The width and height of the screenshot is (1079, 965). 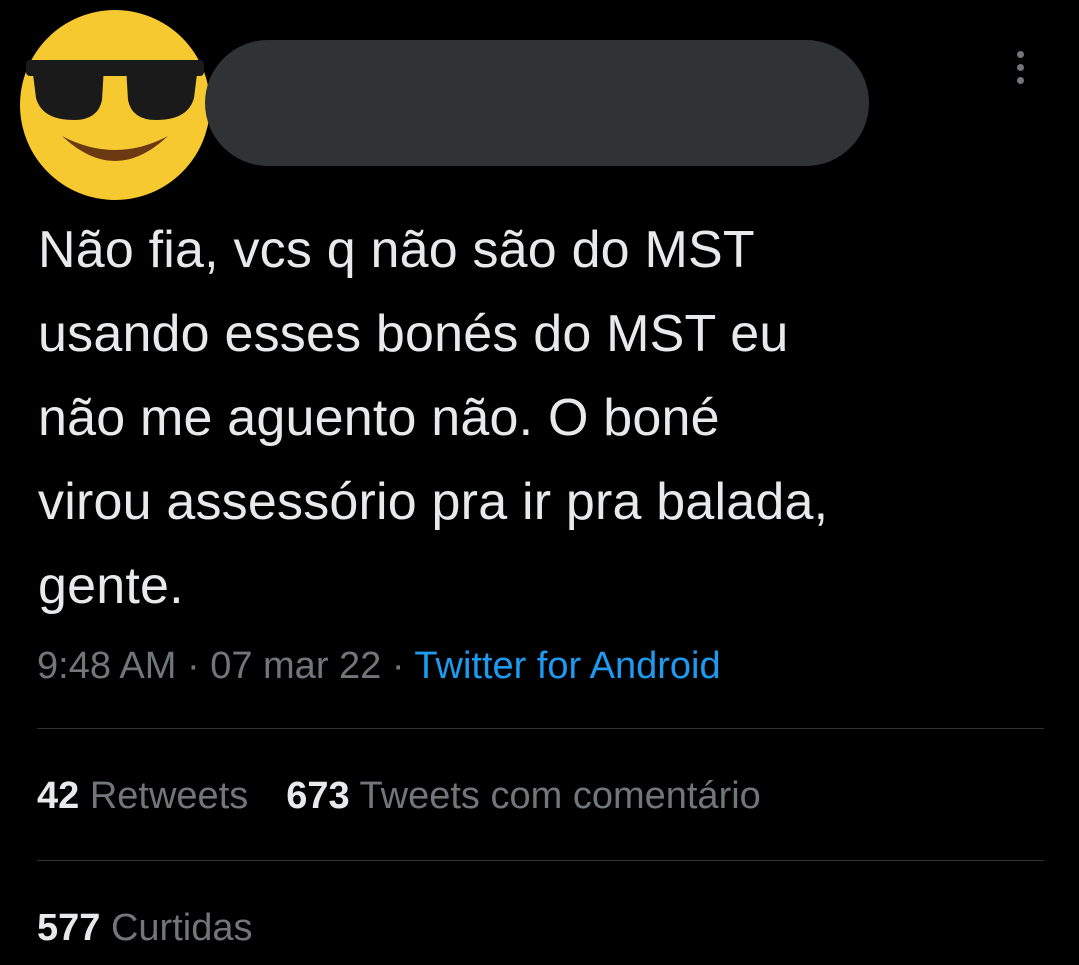 I want to click on retweets-label: Retweets, so click(x=169, y=796).